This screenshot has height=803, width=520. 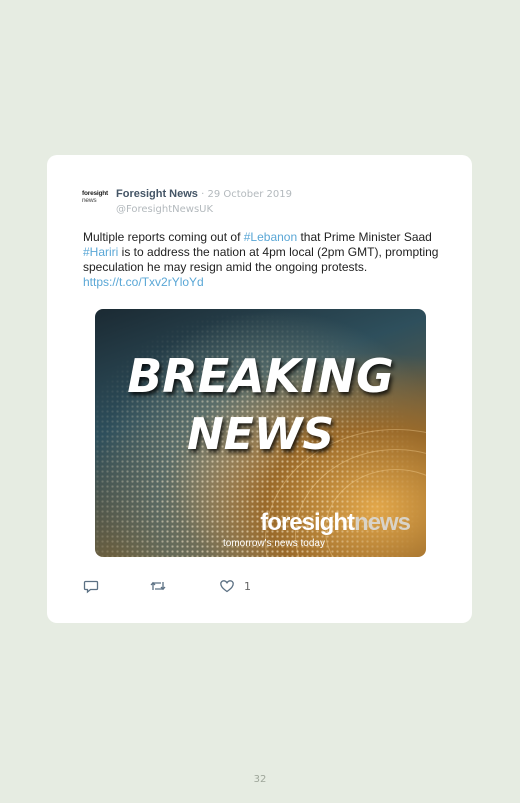 I want to click on media-headline-breaking: BREAKING, so click(x=260, y=376).